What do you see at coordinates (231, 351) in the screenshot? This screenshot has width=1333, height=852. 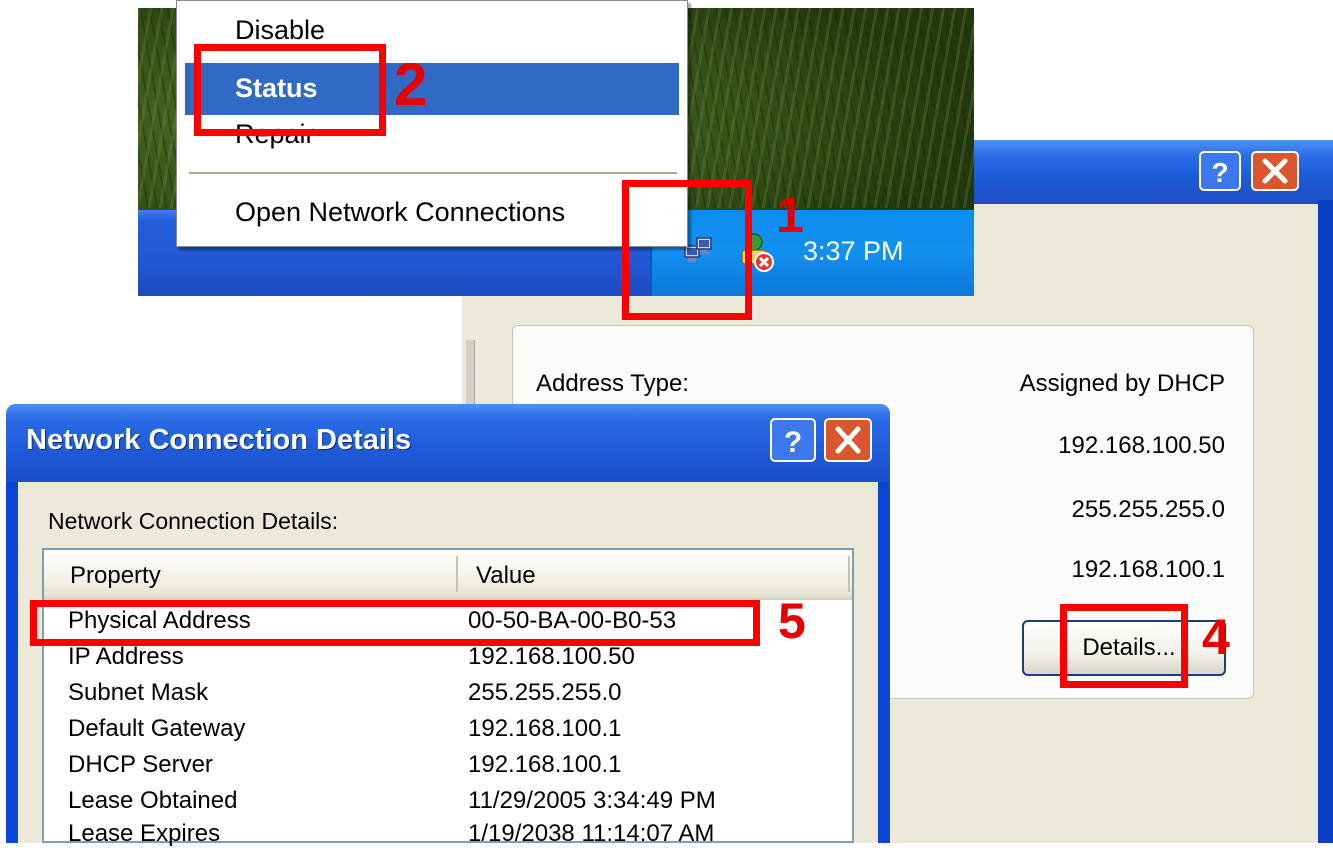 I see `background-gap` at bounding box center [231, 351].